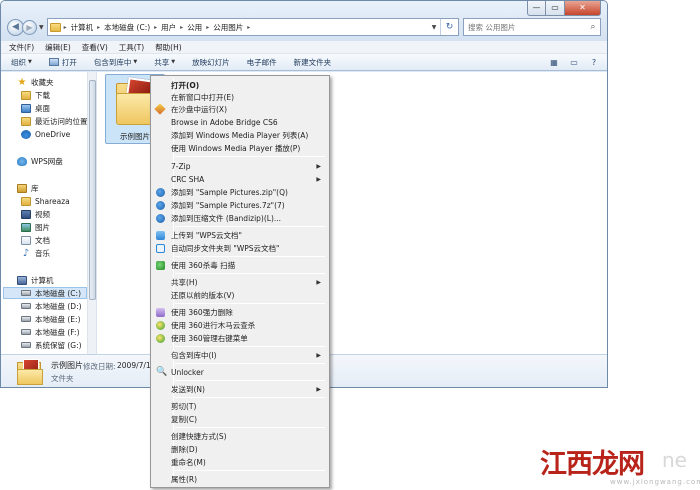 Image resolution: width=700 pixels, height=490 pixels. What do you see at coordinates (240, 389) in the screenshot?
I see `ctx-send-to: 发送到(N) ▶` at bounding box center [240, 389].